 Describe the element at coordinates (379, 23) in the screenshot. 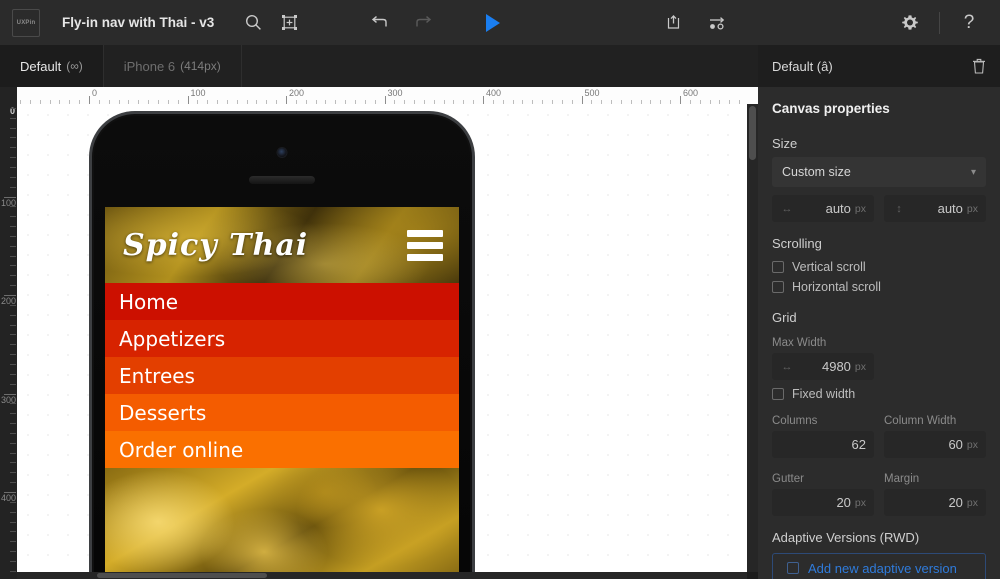

I see `undo-icon` at that location.